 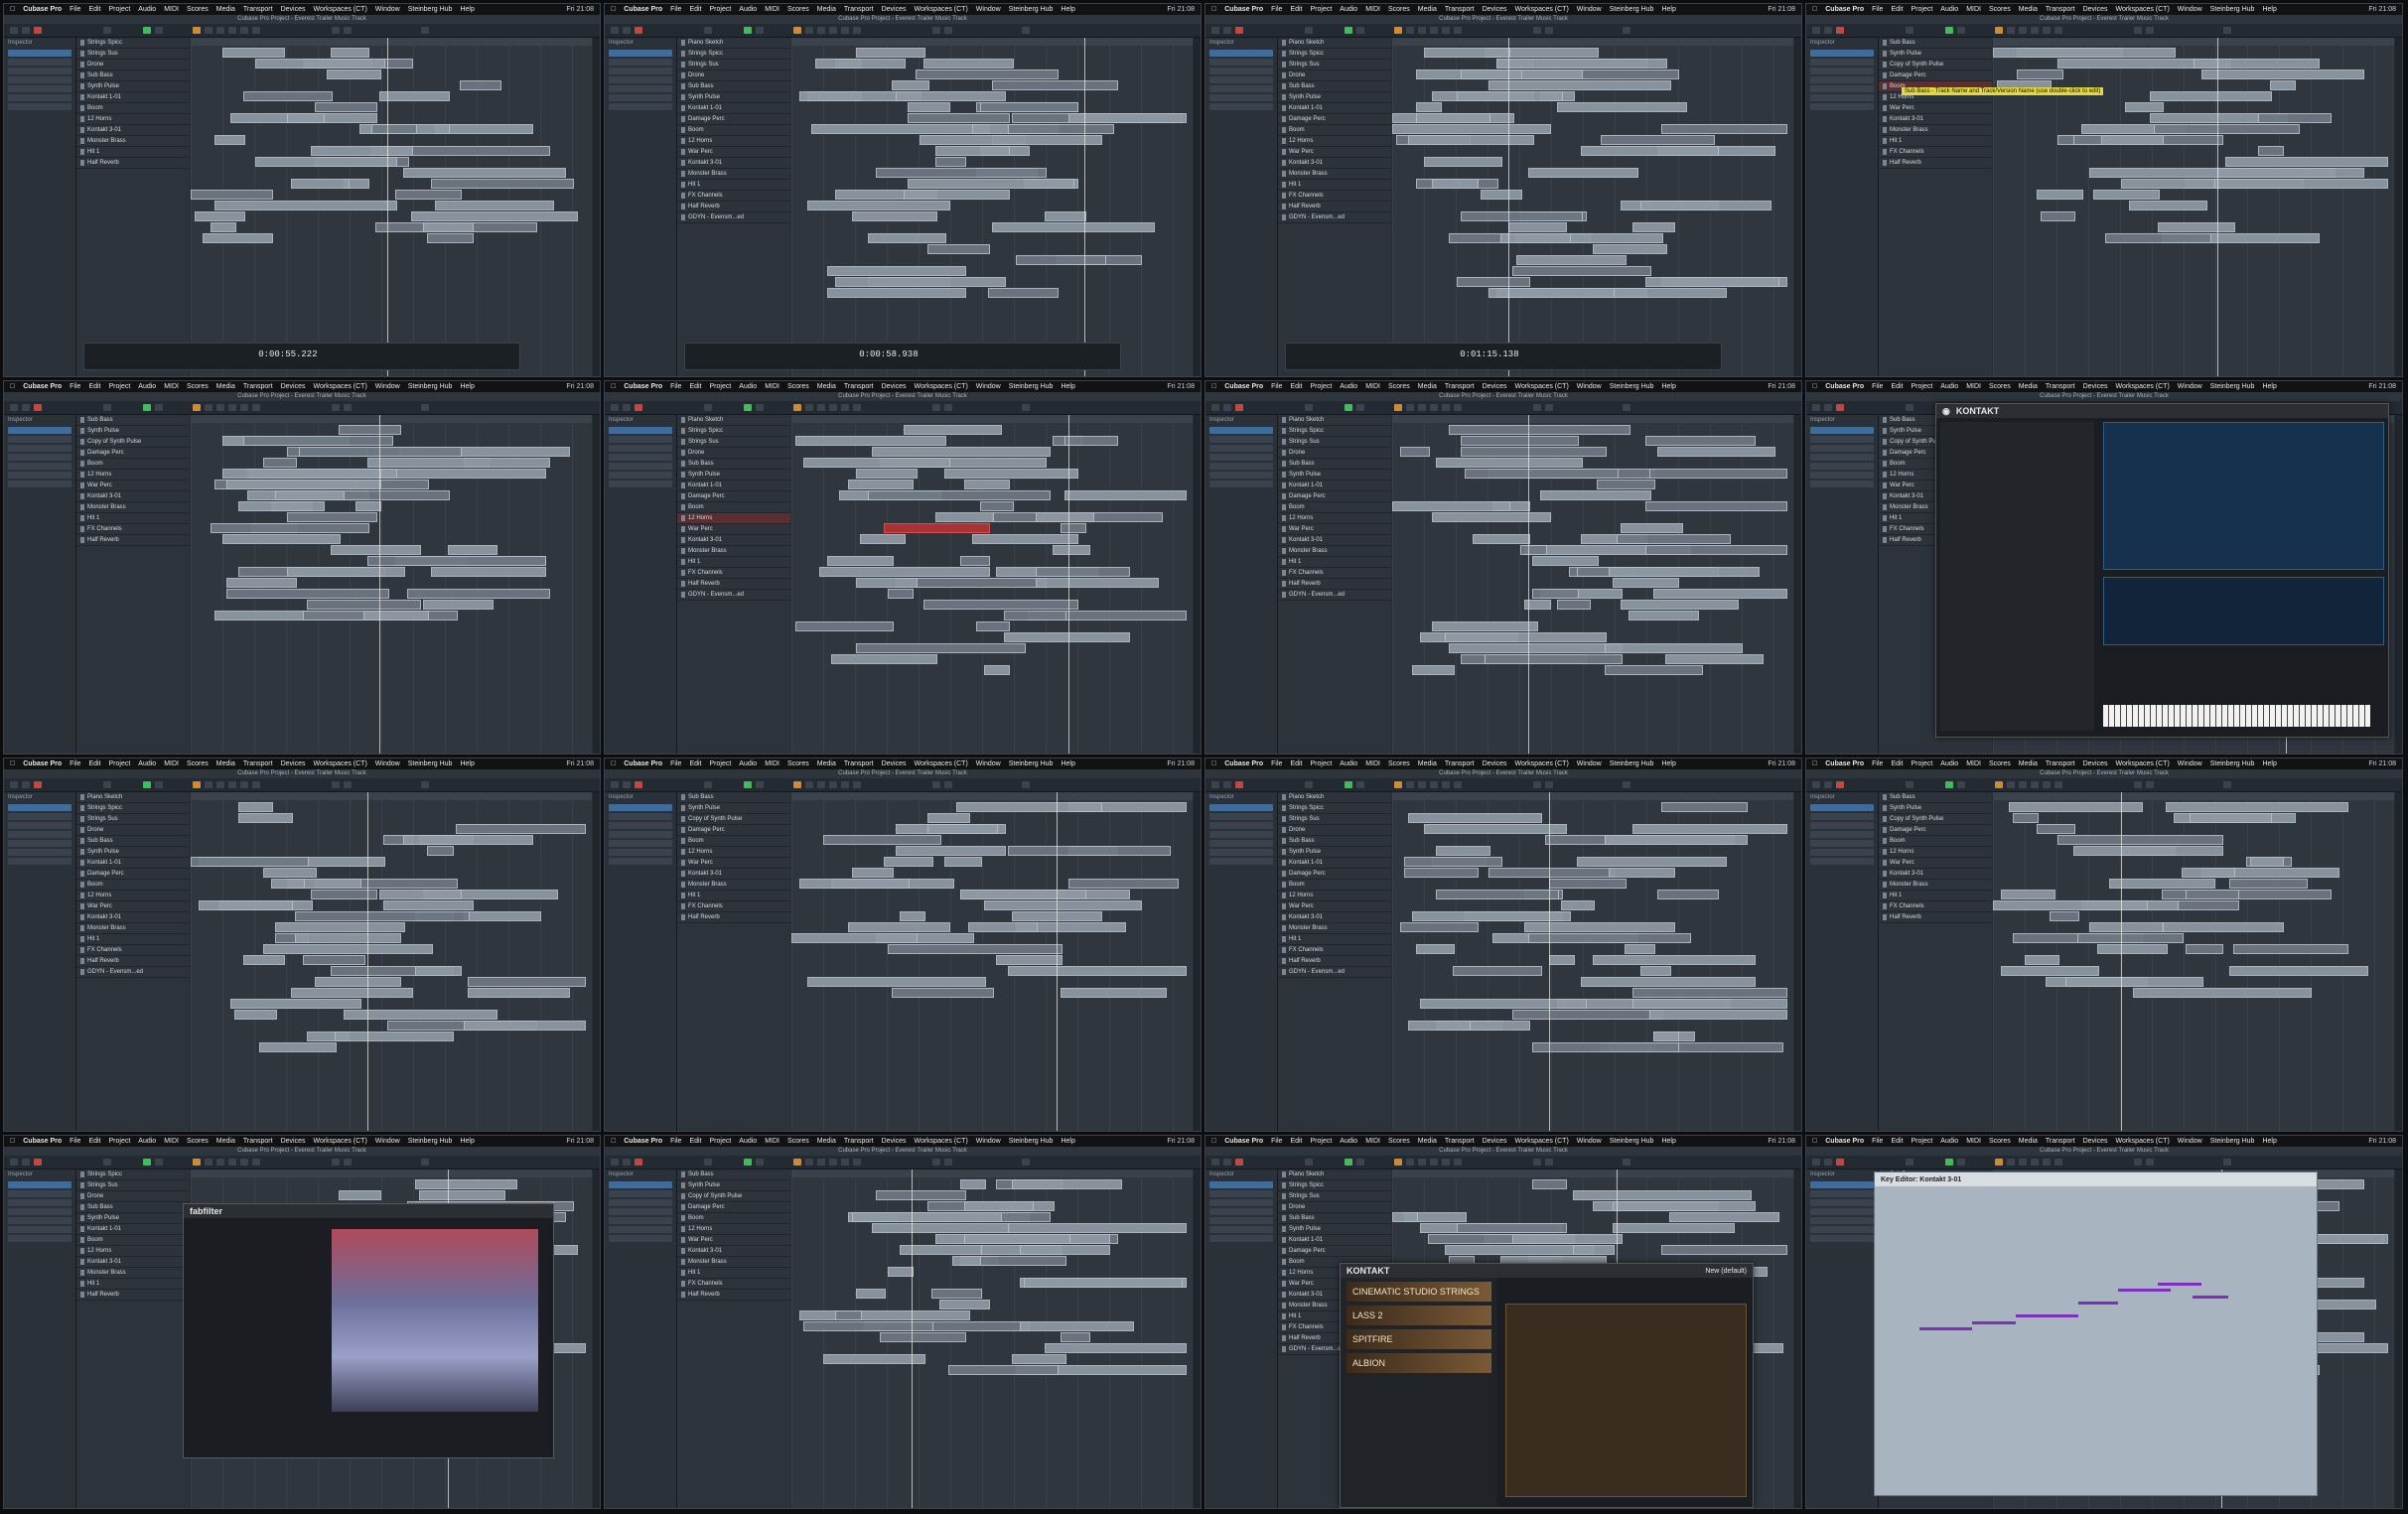 What do you see at coordinates (845, 30) in the screenshot?
I see `erase-tool-icon` at bounding box center [845, 30].